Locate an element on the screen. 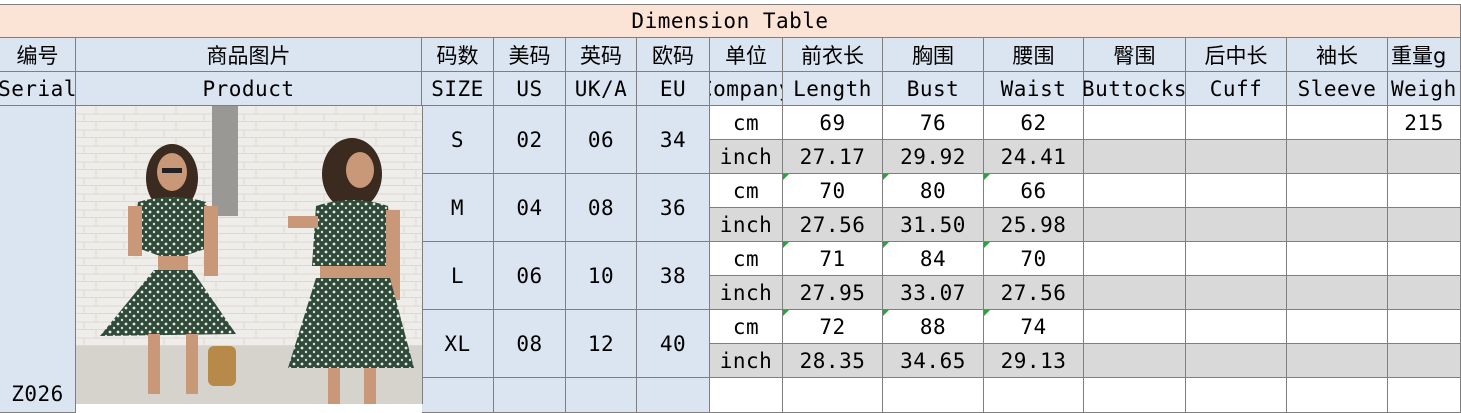 Image resolution: width=1461 pixels, height=413 pixels. cell-us: 08 is located at coordinates (530, 344).